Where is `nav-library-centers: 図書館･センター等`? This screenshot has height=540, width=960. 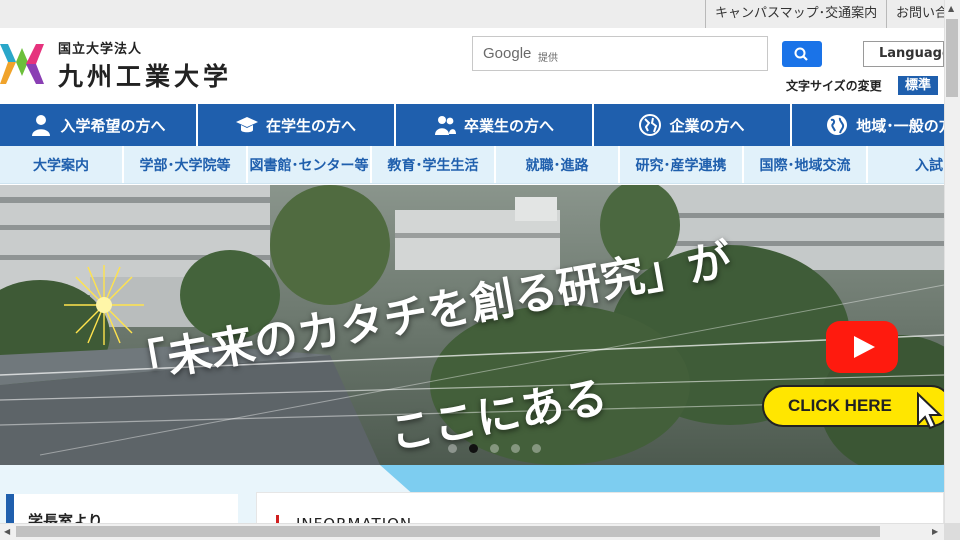
nav-library-centers: 図書館･センター等 is located at coordinates (310, 164).